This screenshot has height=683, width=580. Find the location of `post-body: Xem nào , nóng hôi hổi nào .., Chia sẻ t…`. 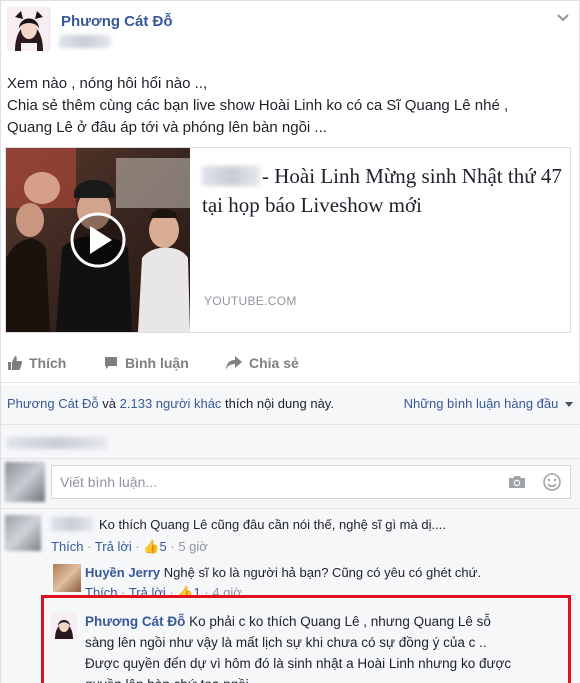

post-body: Xem nào , nóng hôi hổi nào .., Chia sẻ t… is located at coordinates (290, 106).